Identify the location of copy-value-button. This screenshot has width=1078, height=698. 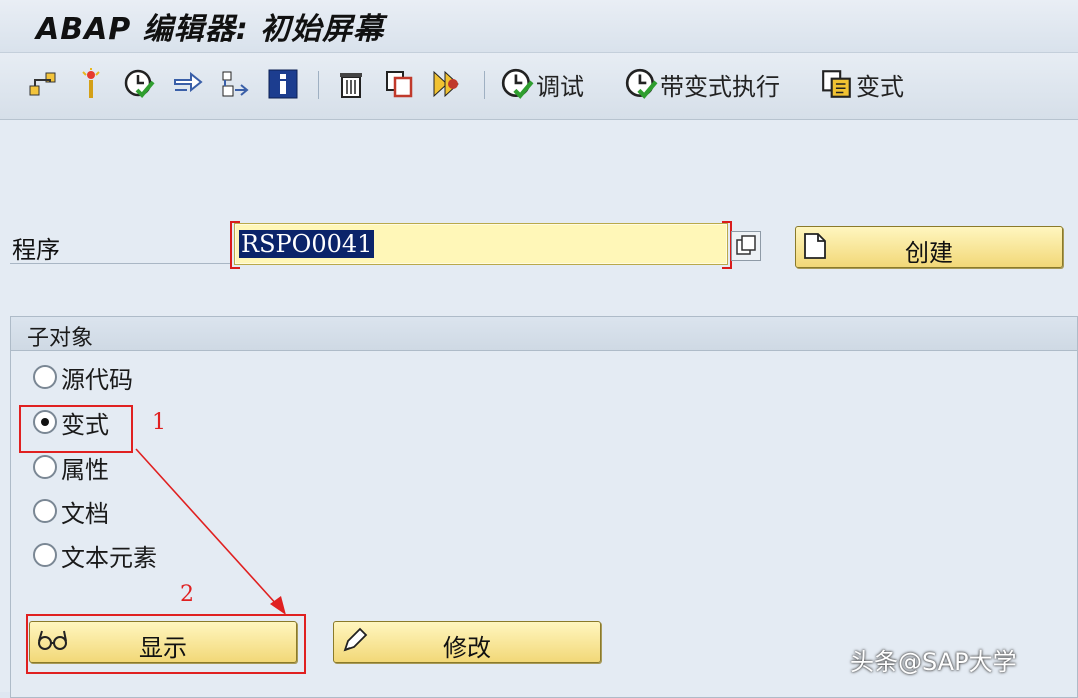
(746, 246).